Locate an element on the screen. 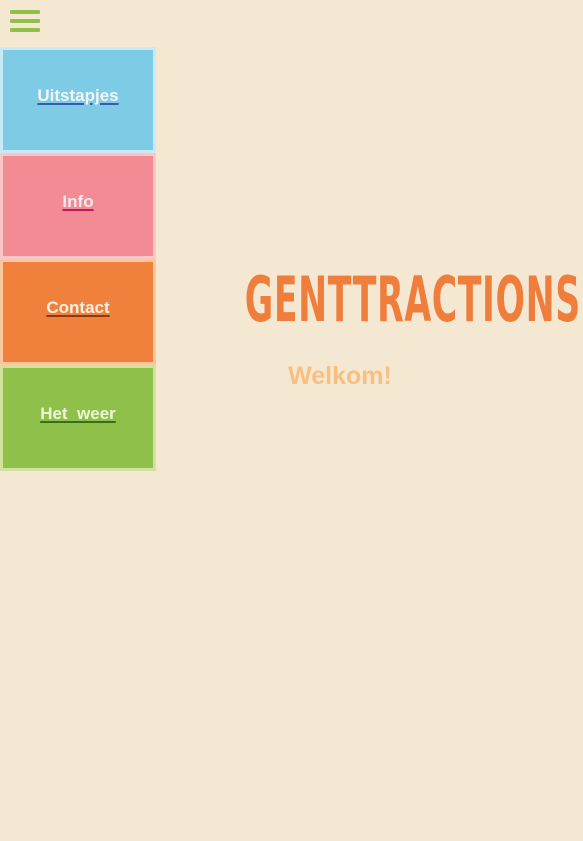 The image size is (583, 841). welcome-heading: Welkom! is located at coordinates (340, 376).